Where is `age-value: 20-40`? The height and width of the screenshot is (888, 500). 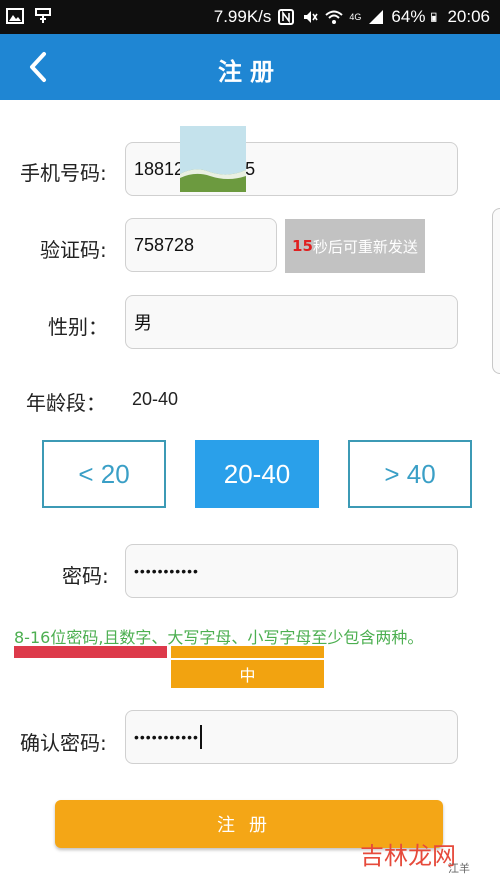 age-value: 20-40 is located at coordinates (155, 399).